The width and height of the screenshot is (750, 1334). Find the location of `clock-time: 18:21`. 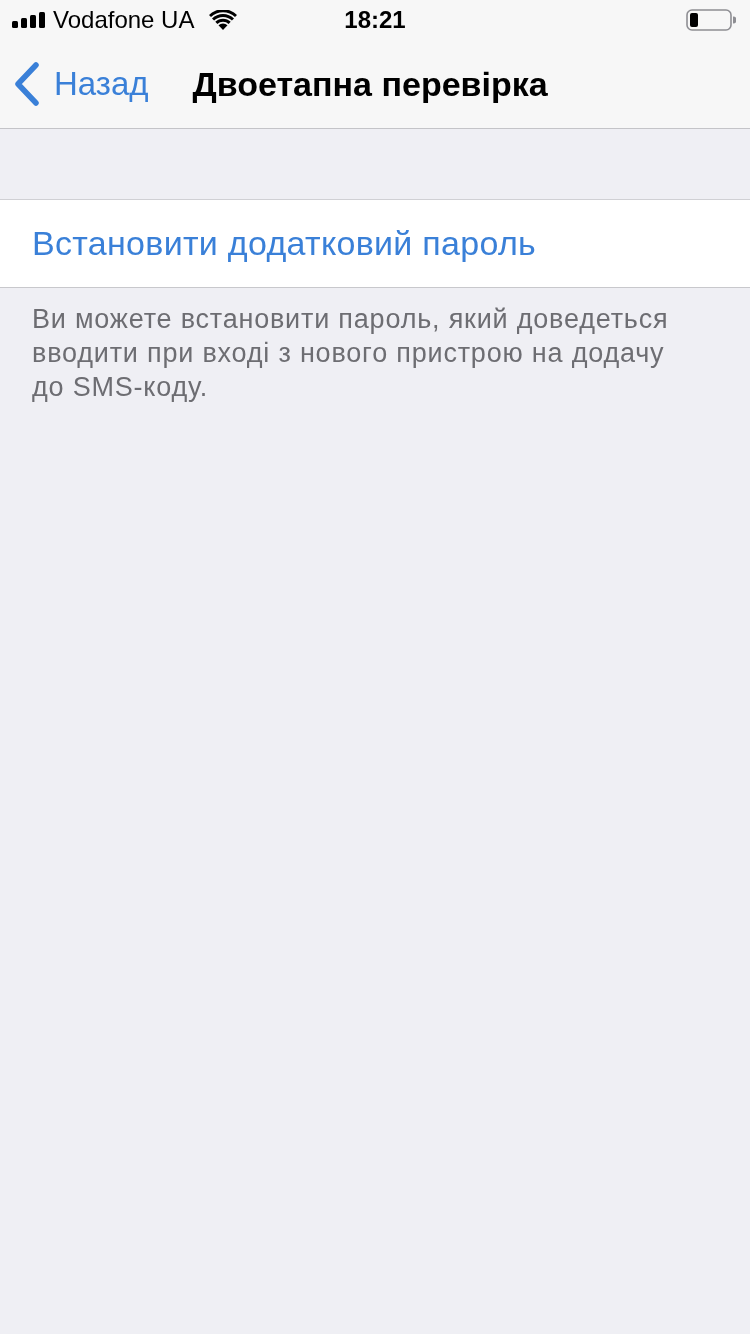

clock-time: 18:21 is located at coordinates (375, 20).